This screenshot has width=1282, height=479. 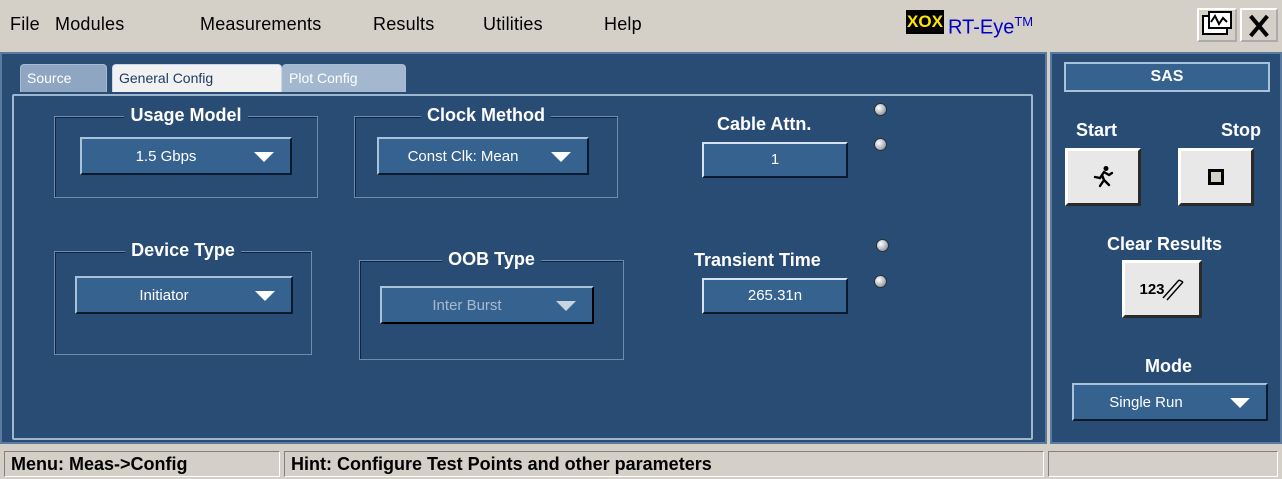 What do you see at coordinates (164, 295) in the screenshot?
I see `device-type-value: Initiator` at bounding box center [164, 295].